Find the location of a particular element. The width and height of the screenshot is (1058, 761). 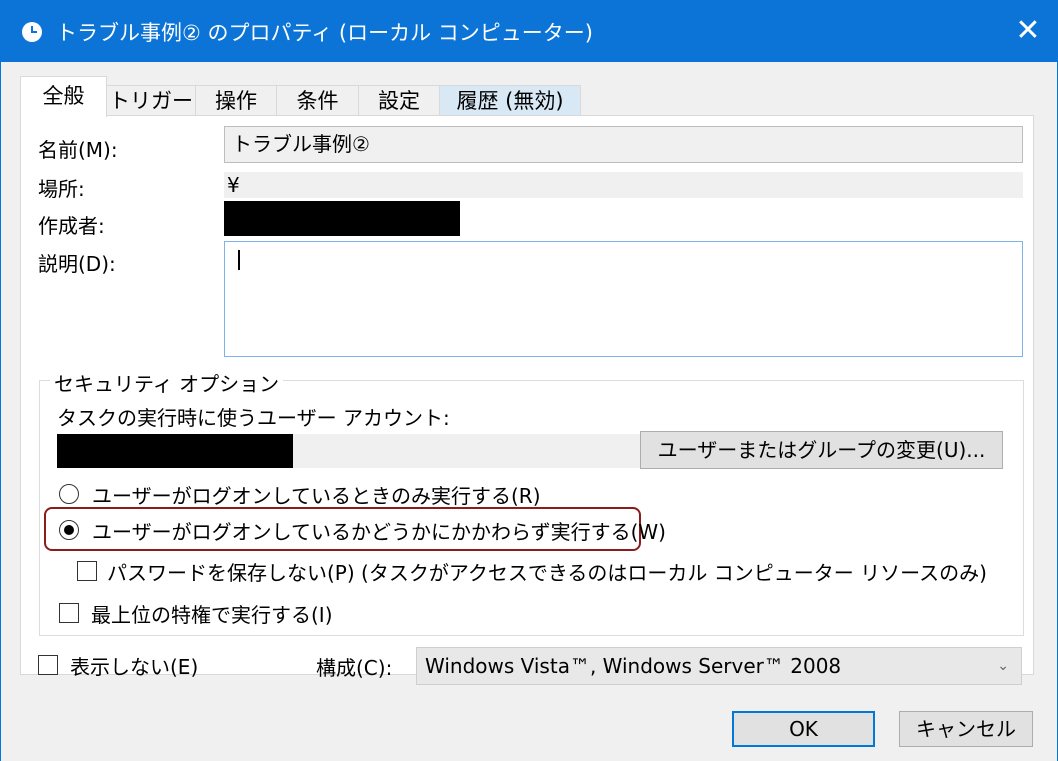

chevron-down-icon: ⌄ is located at coordinates (1003, 666).